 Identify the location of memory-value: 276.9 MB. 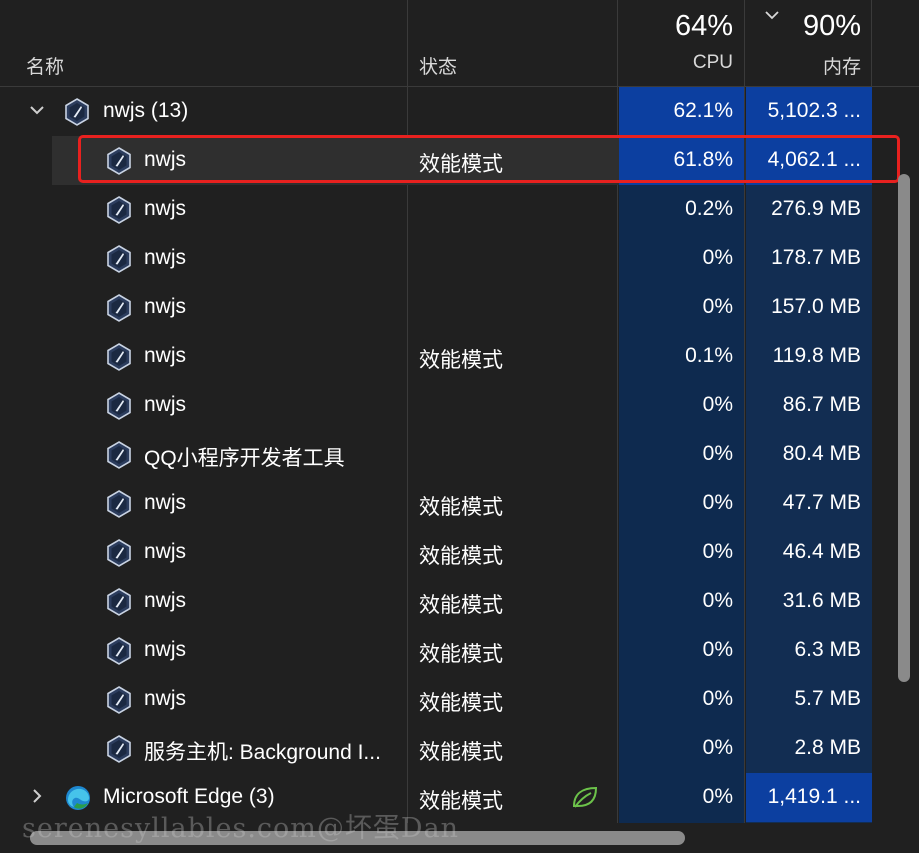
(816, 208).